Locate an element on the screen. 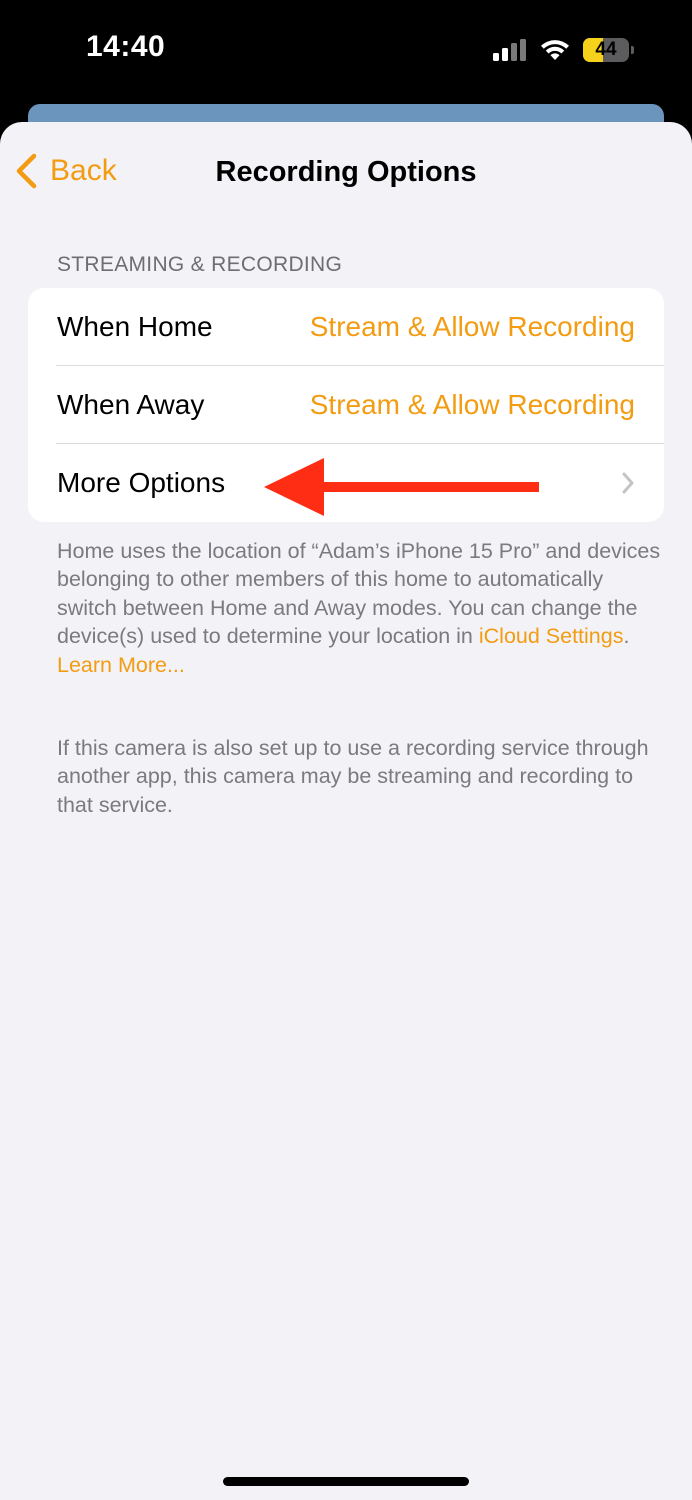 The width and height of the screenshot is (692, 1500). when-home-row: When Home Stream & Allow Recording is located at coordinates (346, 327).